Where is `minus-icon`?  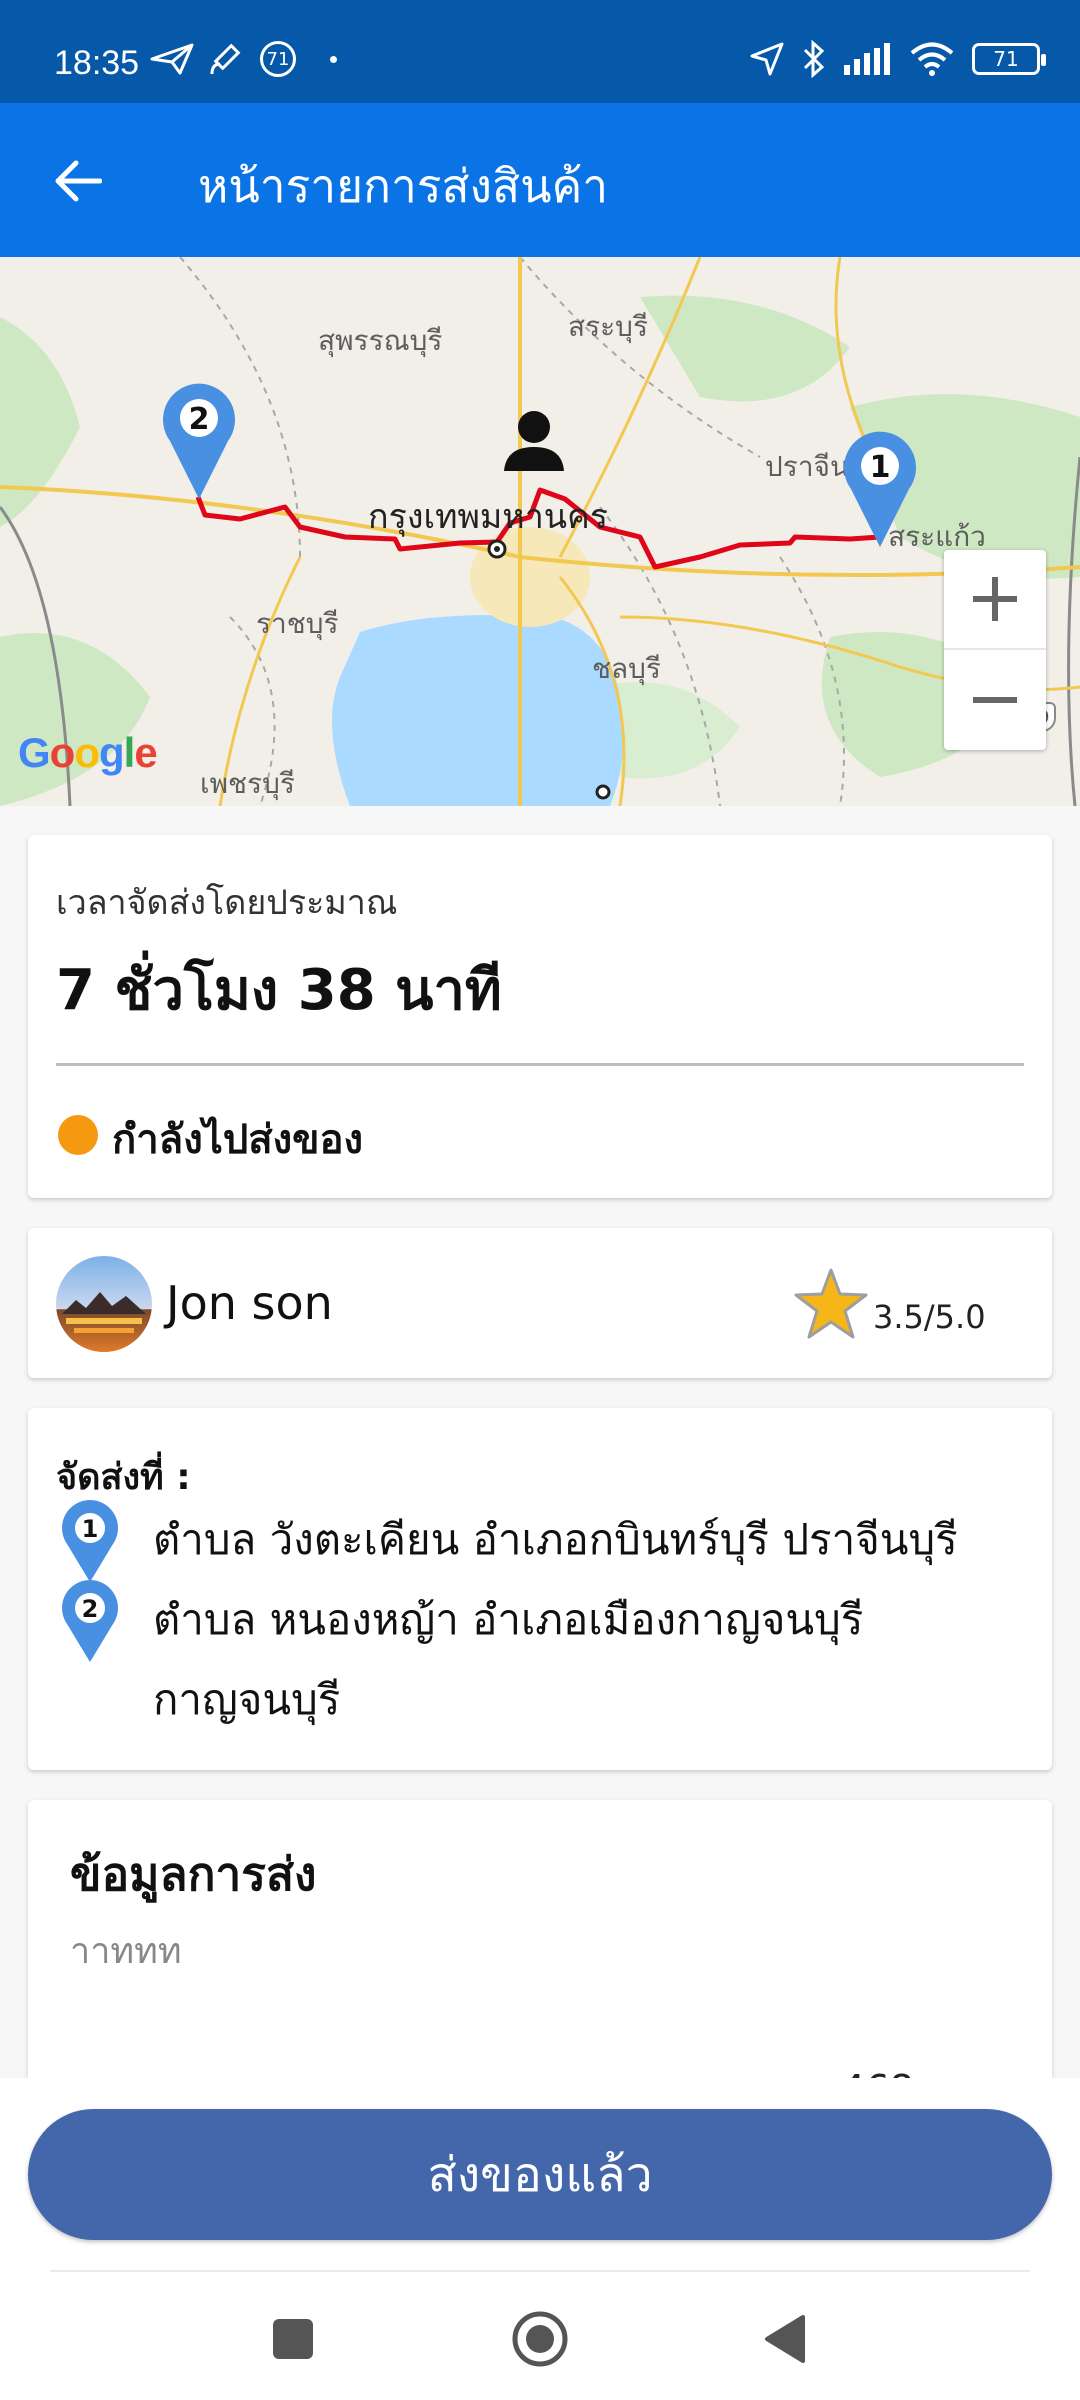
minus-icon is located at coordinates (995, 700).